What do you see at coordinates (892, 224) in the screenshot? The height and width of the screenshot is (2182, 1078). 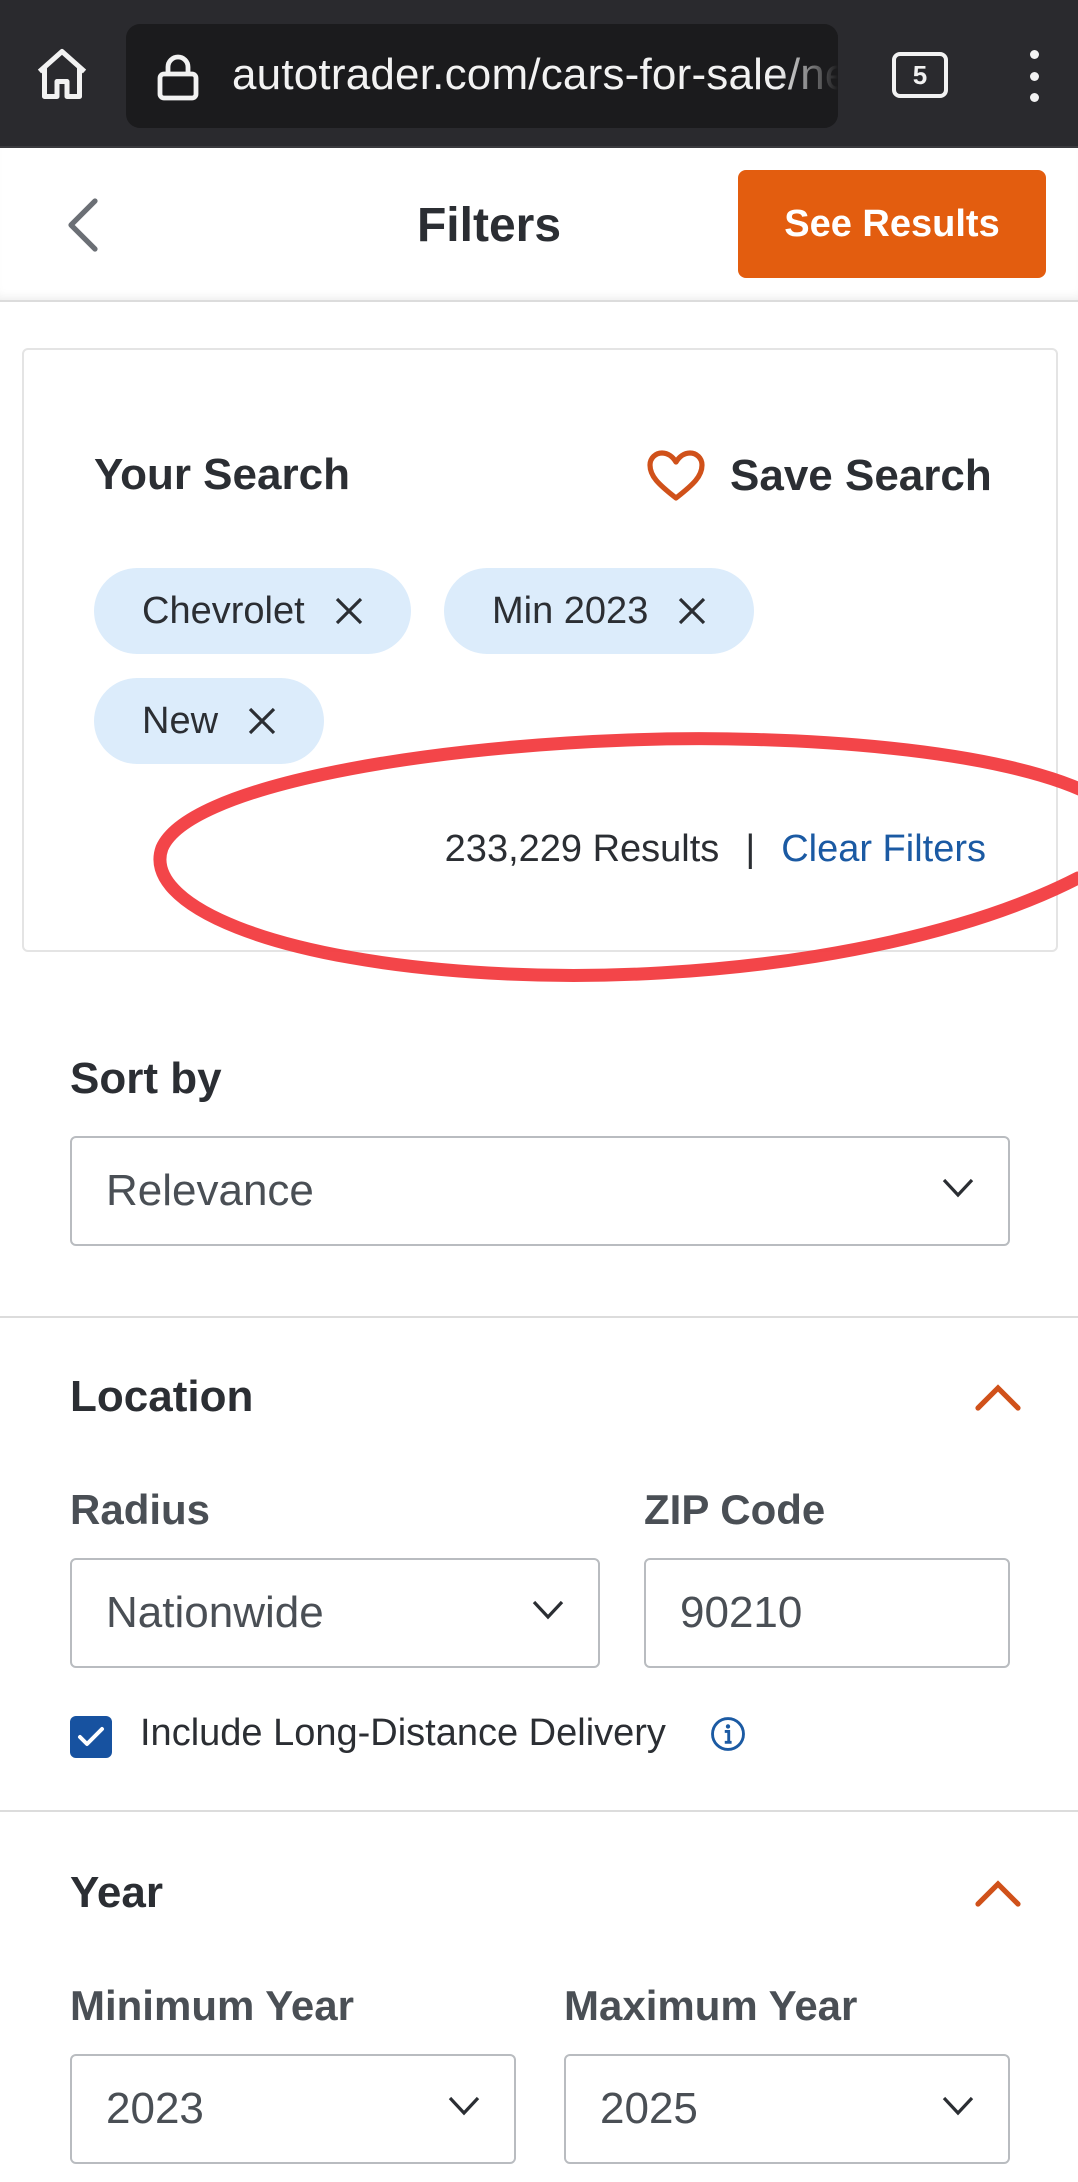 I see `see-results-button: See Results` at bounding box center [892, 224].